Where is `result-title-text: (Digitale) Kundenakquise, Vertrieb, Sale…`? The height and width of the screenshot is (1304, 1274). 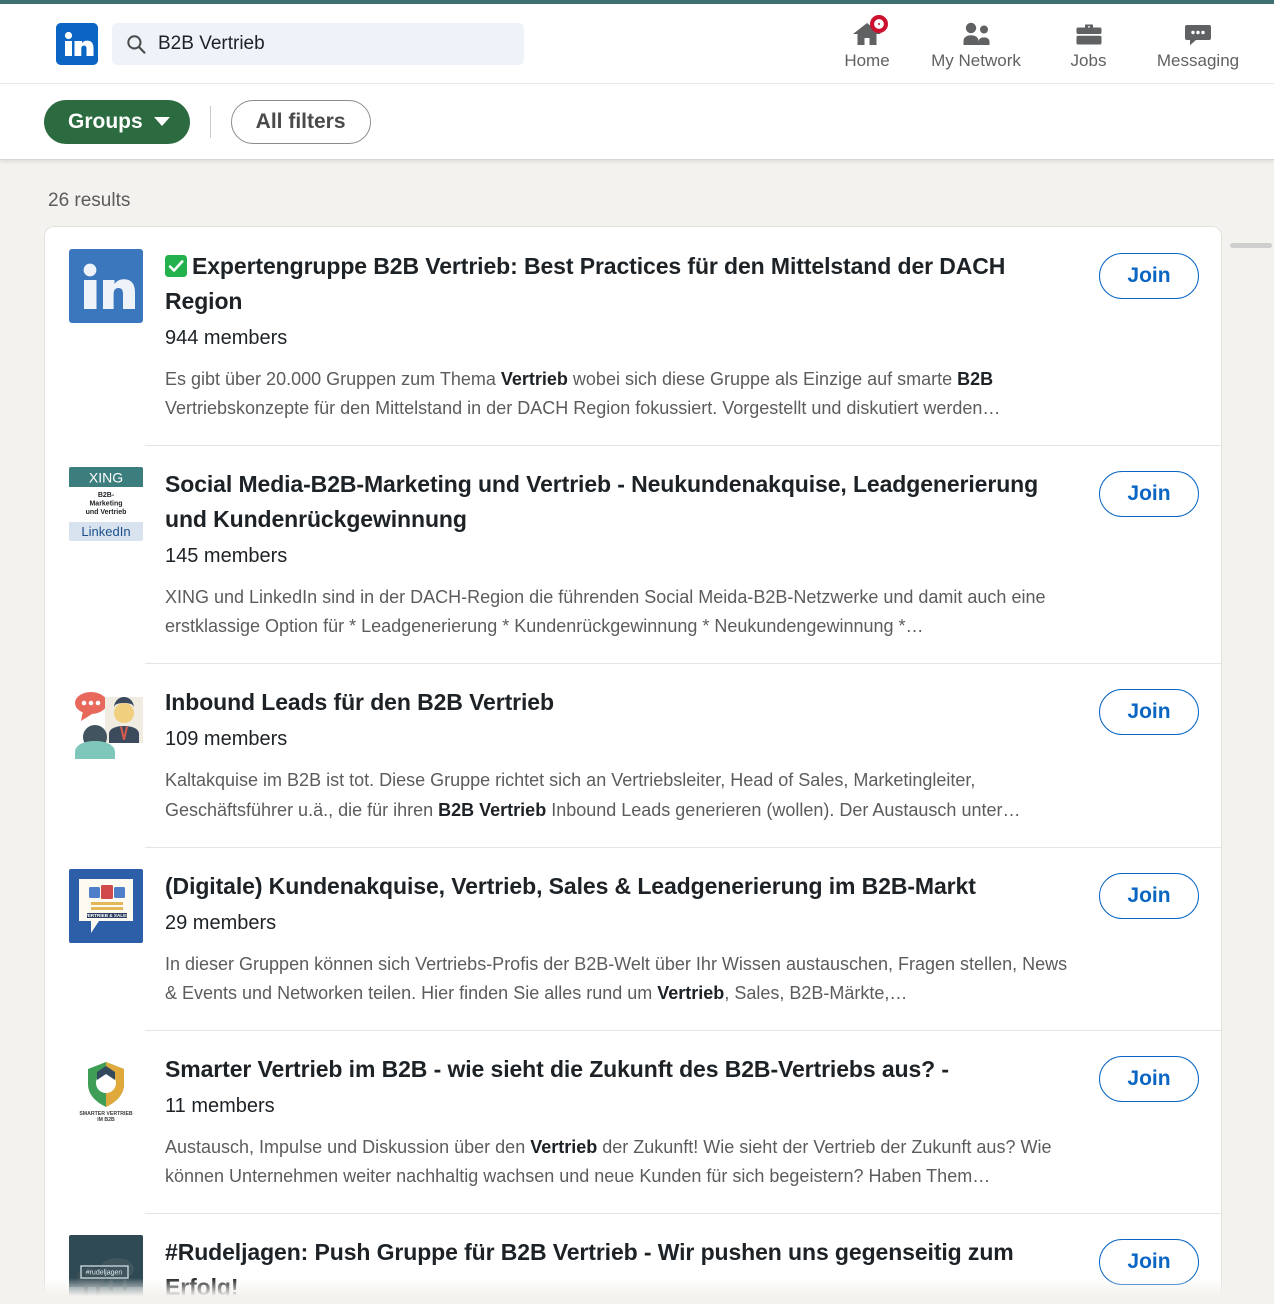
result-title-text: (Digitale) Kundenakquise, Vertrieb, Sale… is located at coordinates (570, 885).